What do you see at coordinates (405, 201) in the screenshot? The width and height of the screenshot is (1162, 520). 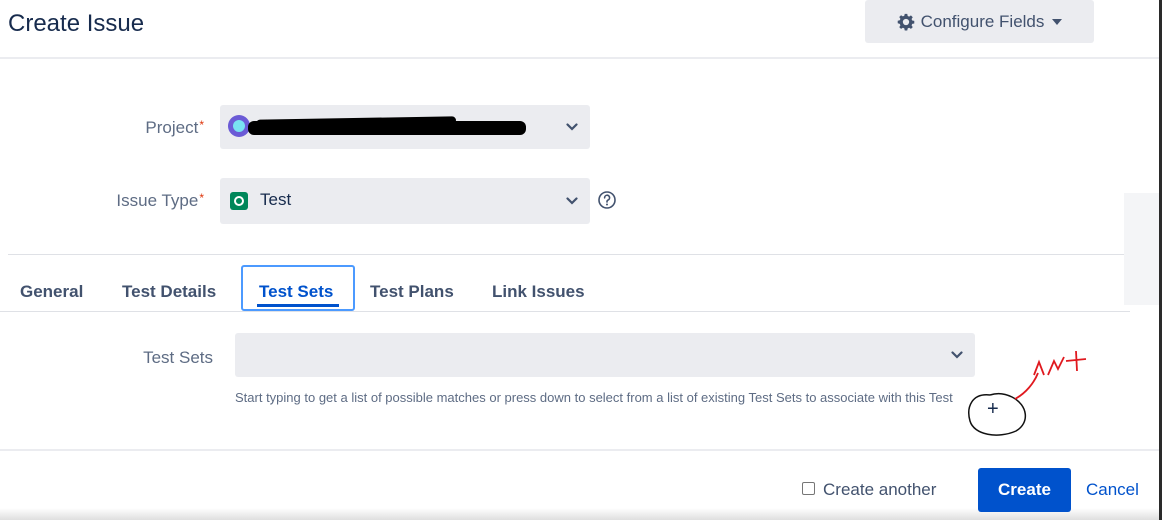 I see `issue-type-select: Test` at bounding box center [405, 201].